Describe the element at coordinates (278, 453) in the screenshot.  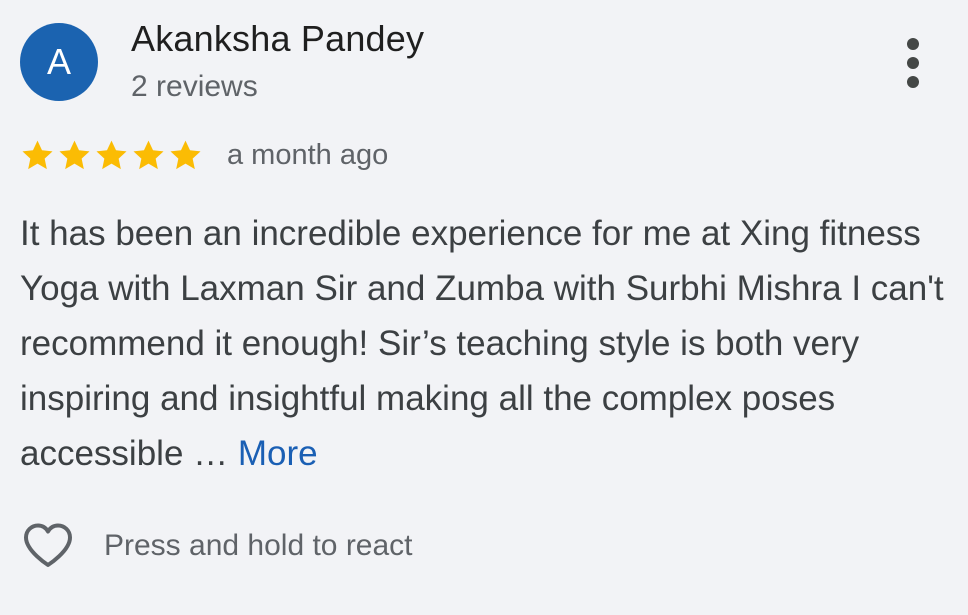
I see `more-link: More` at that location.